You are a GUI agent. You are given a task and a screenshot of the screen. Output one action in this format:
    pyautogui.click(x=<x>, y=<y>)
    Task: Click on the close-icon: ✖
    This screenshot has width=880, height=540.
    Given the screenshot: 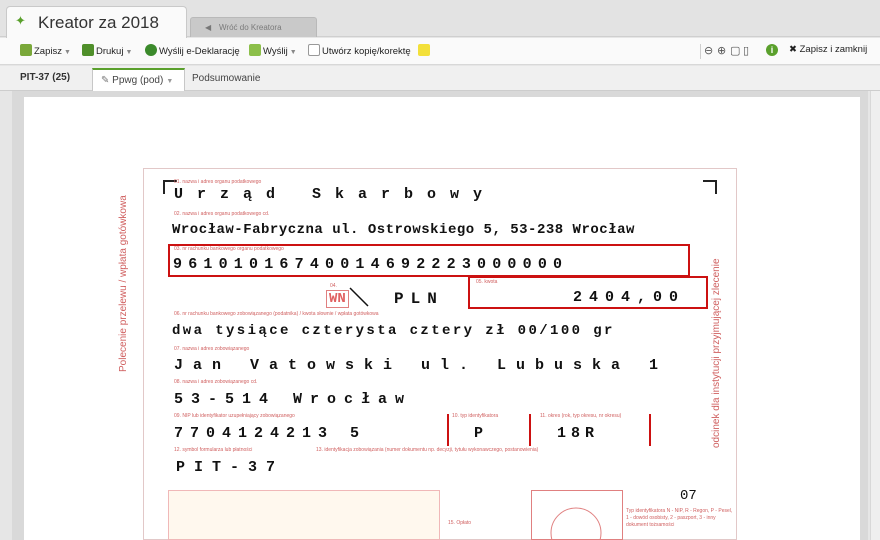 What is the action you would take?
    pyautogui.click(x=793, y=49)
    